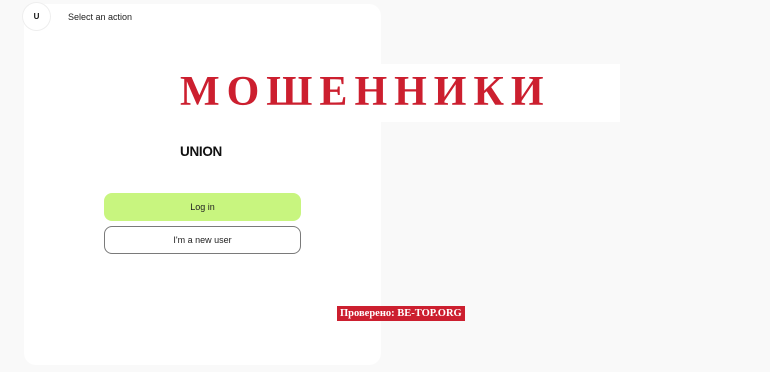 The image size is (770, 372). I want to click on login-button: Log in, so click(202, 207).